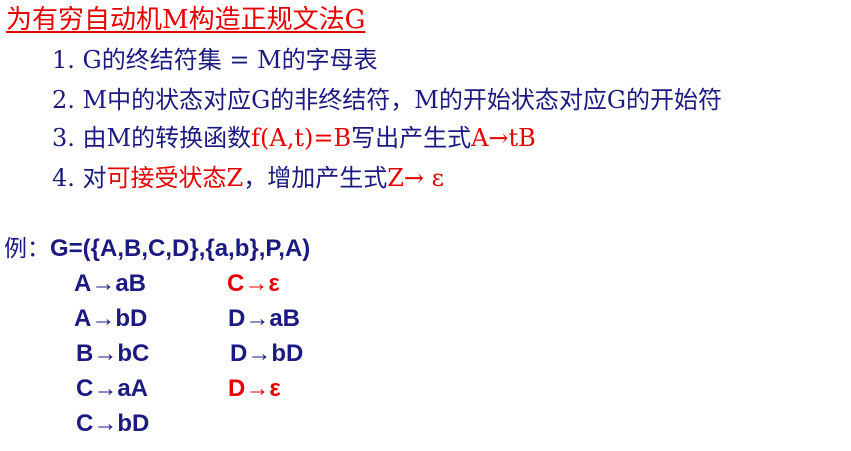  Describe the element at coordinates (94, 178) in the screenshot. I see `rule-4-text-a: 对` at that location.